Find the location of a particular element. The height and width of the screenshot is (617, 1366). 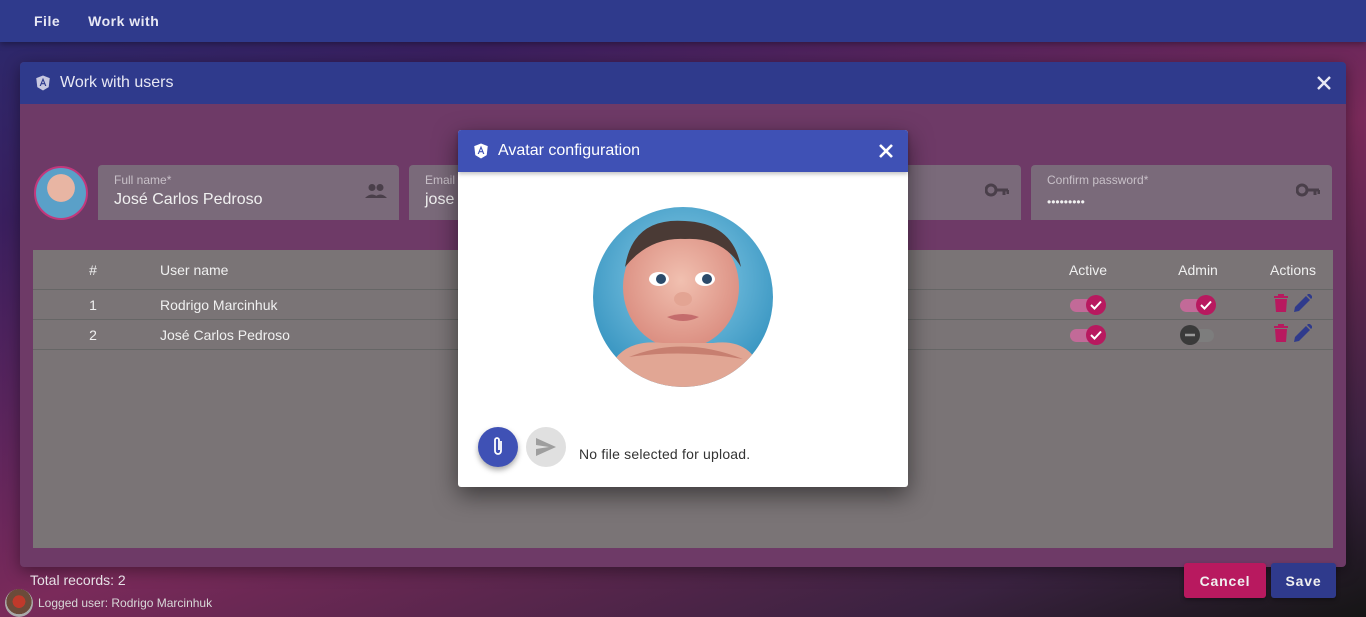

row-number: 1 is located at coordinates (93, 304).